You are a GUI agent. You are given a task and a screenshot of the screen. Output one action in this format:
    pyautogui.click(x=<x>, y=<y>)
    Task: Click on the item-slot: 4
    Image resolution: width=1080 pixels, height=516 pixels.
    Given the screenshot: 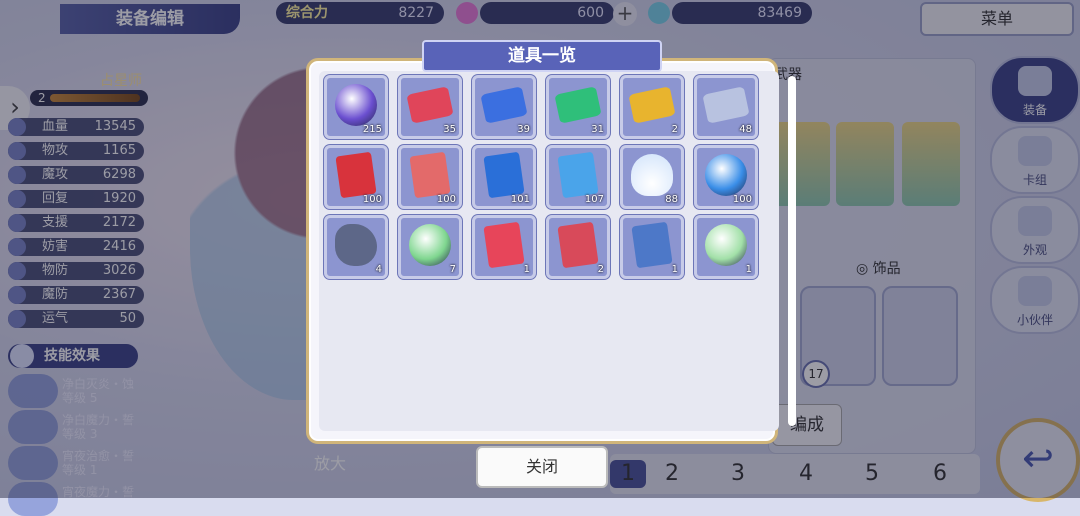 What is the action you would take?
    pyautogui.click(x=356, y=247)
    